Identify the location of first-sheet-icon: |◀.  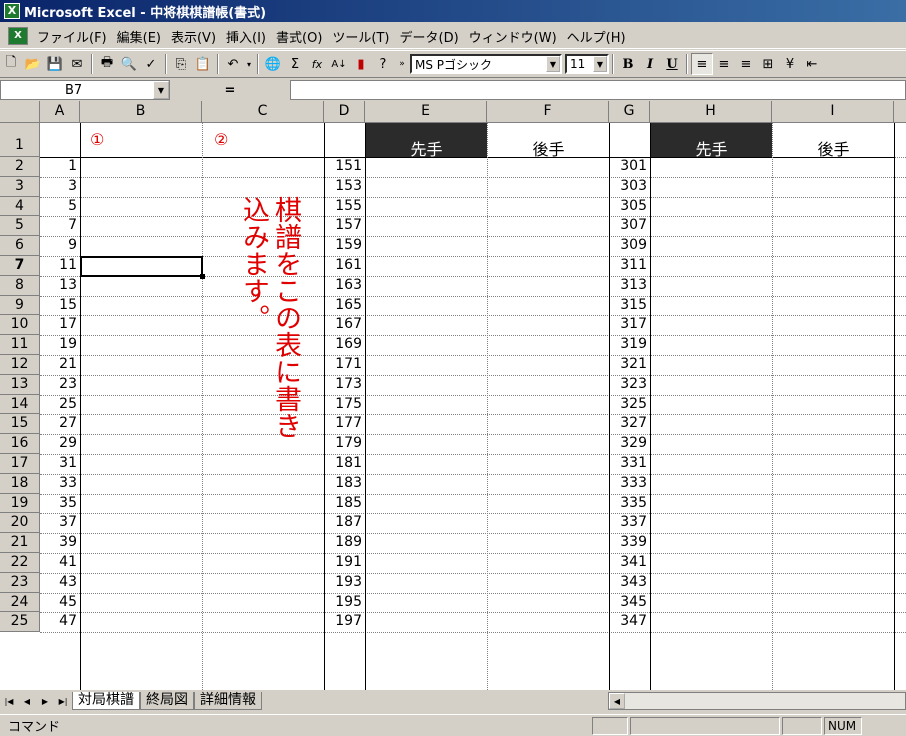
(9, 701).